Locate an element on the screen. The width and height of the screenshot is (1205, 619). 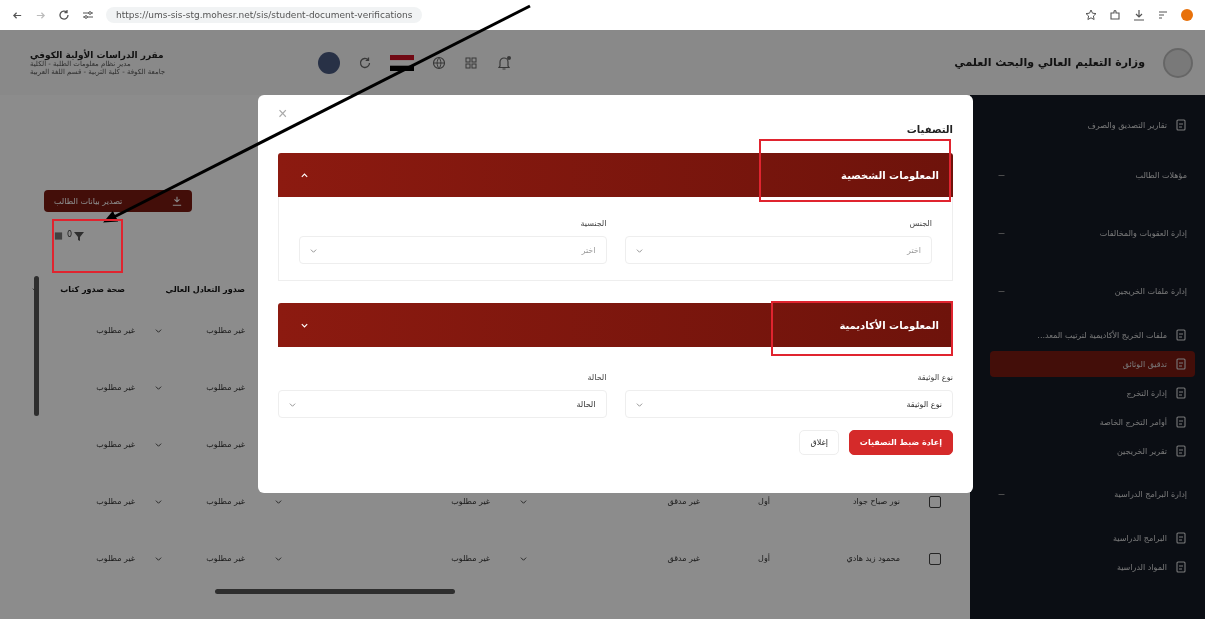
puzzle-icon is located at coordinates (1115, 15).